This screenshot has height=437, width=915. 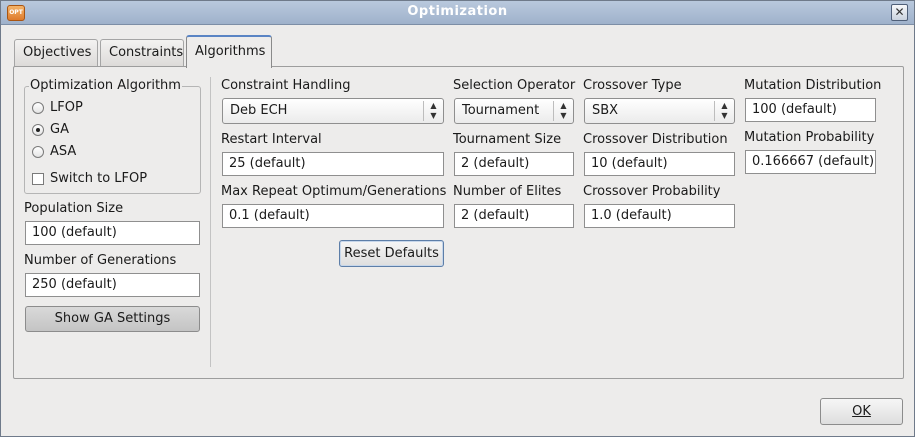 I want to click on tournament-size-input: 2 (default), so click(x=514, y=164).